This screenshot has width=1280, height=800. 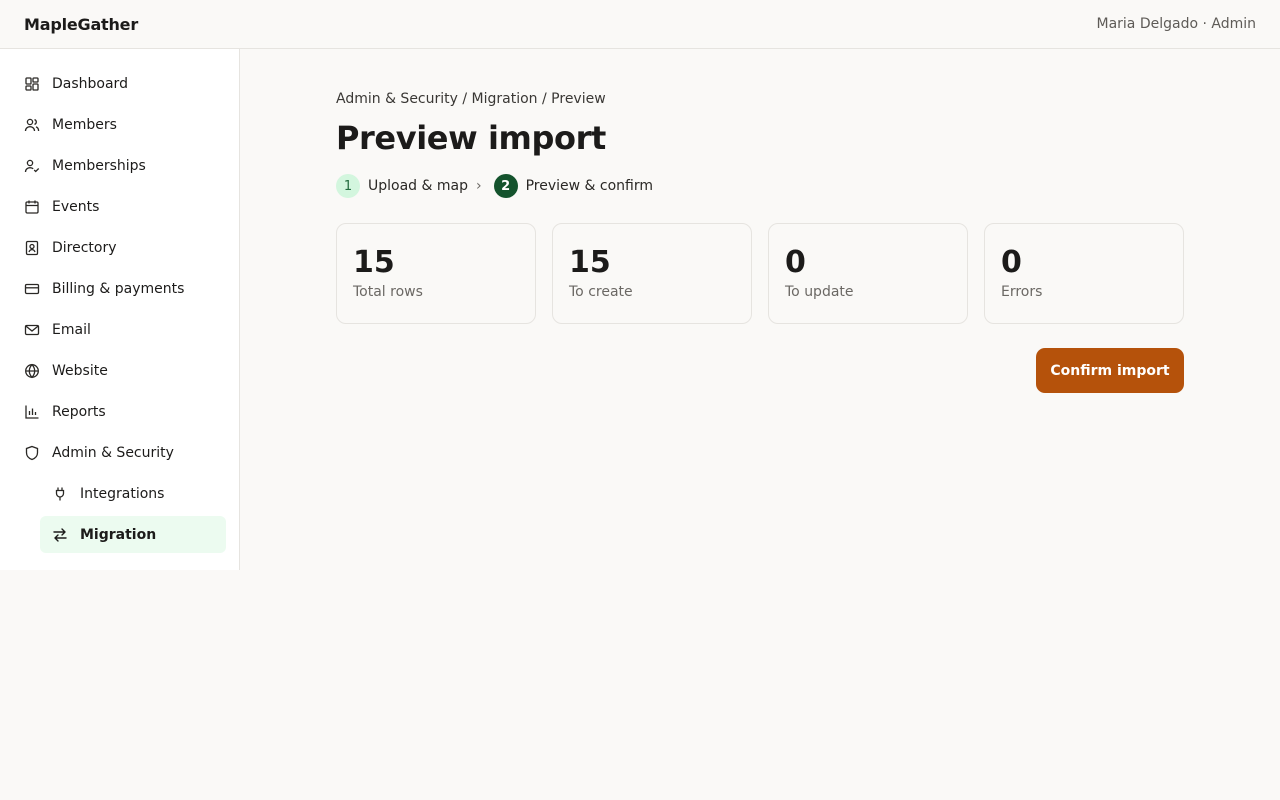 What do you see at coordinates (32, 84) in the screenshot?
I see `dashboard-icon` at bounding box center [32, 84].